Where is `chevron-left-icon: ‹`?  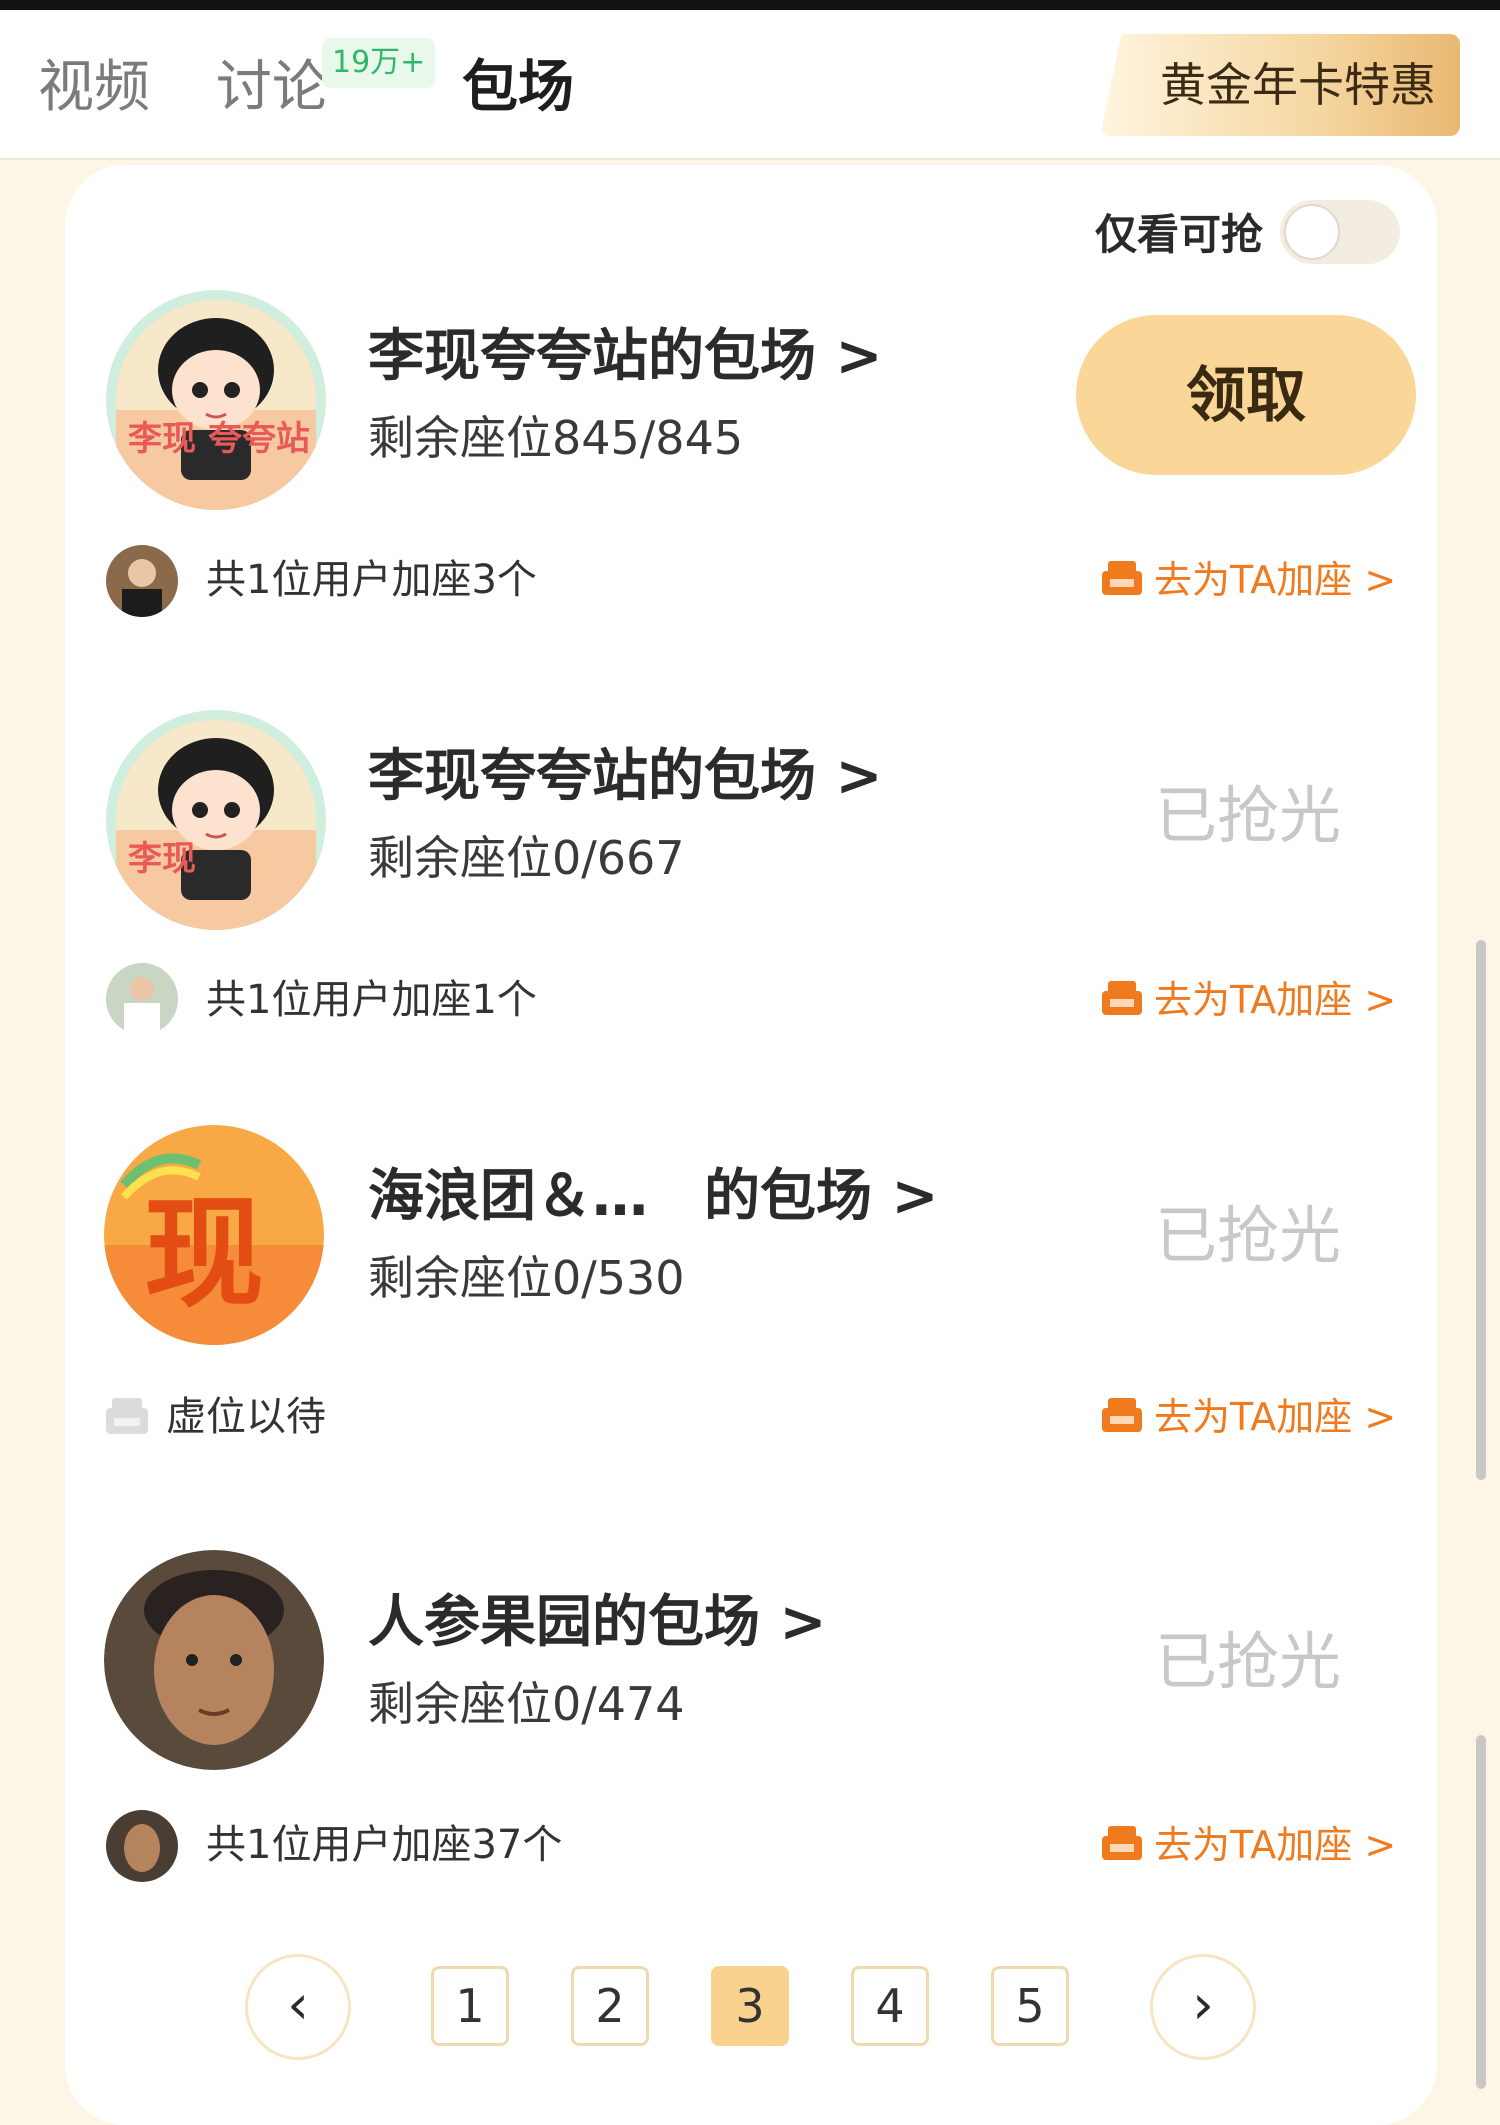 chevron-left-icon: ‹ is located at coordinates (298, 2004).